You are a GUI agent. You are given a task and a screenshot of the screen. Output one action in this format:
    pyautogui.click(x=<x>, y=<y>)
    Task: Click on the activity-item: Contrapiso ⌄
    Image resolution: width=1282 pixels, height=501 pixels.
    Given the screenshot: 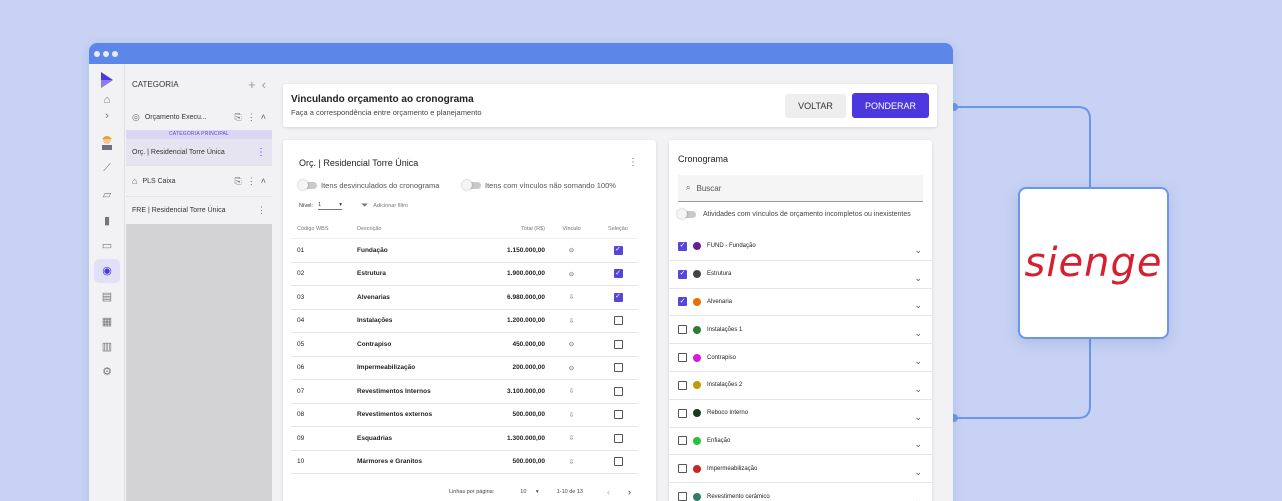 What is the action you would take?
    pyautogui.click(x=800, y=358)
    